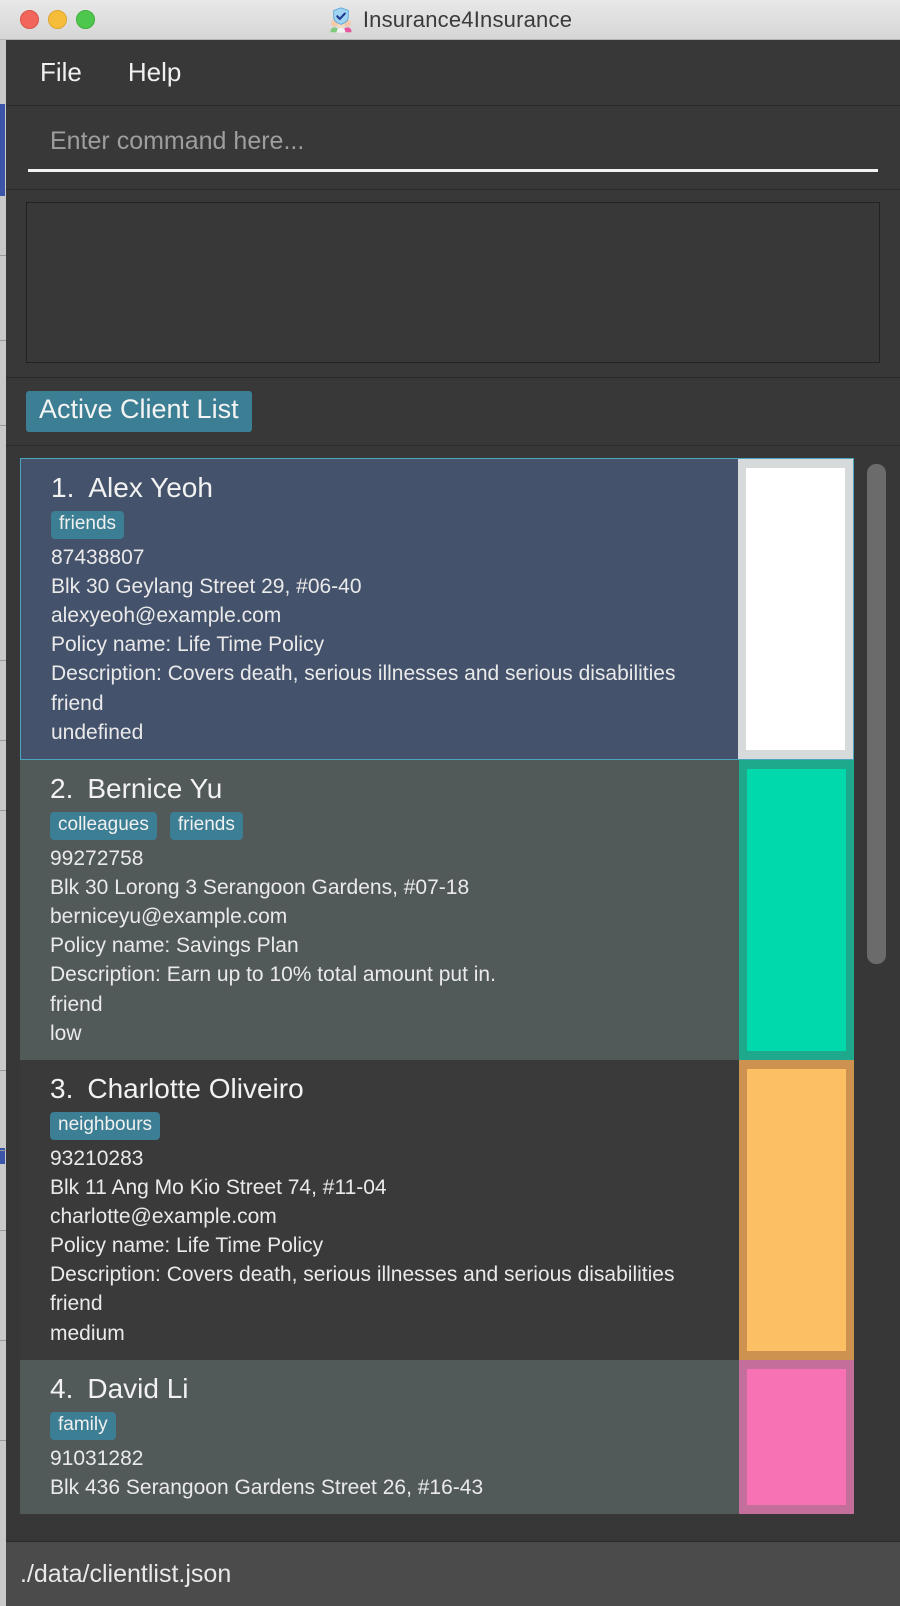  What do you see at coordinates (61, 72) in the screenshot?
I see `menu-item-file: File` at bounding box center [61, 72].